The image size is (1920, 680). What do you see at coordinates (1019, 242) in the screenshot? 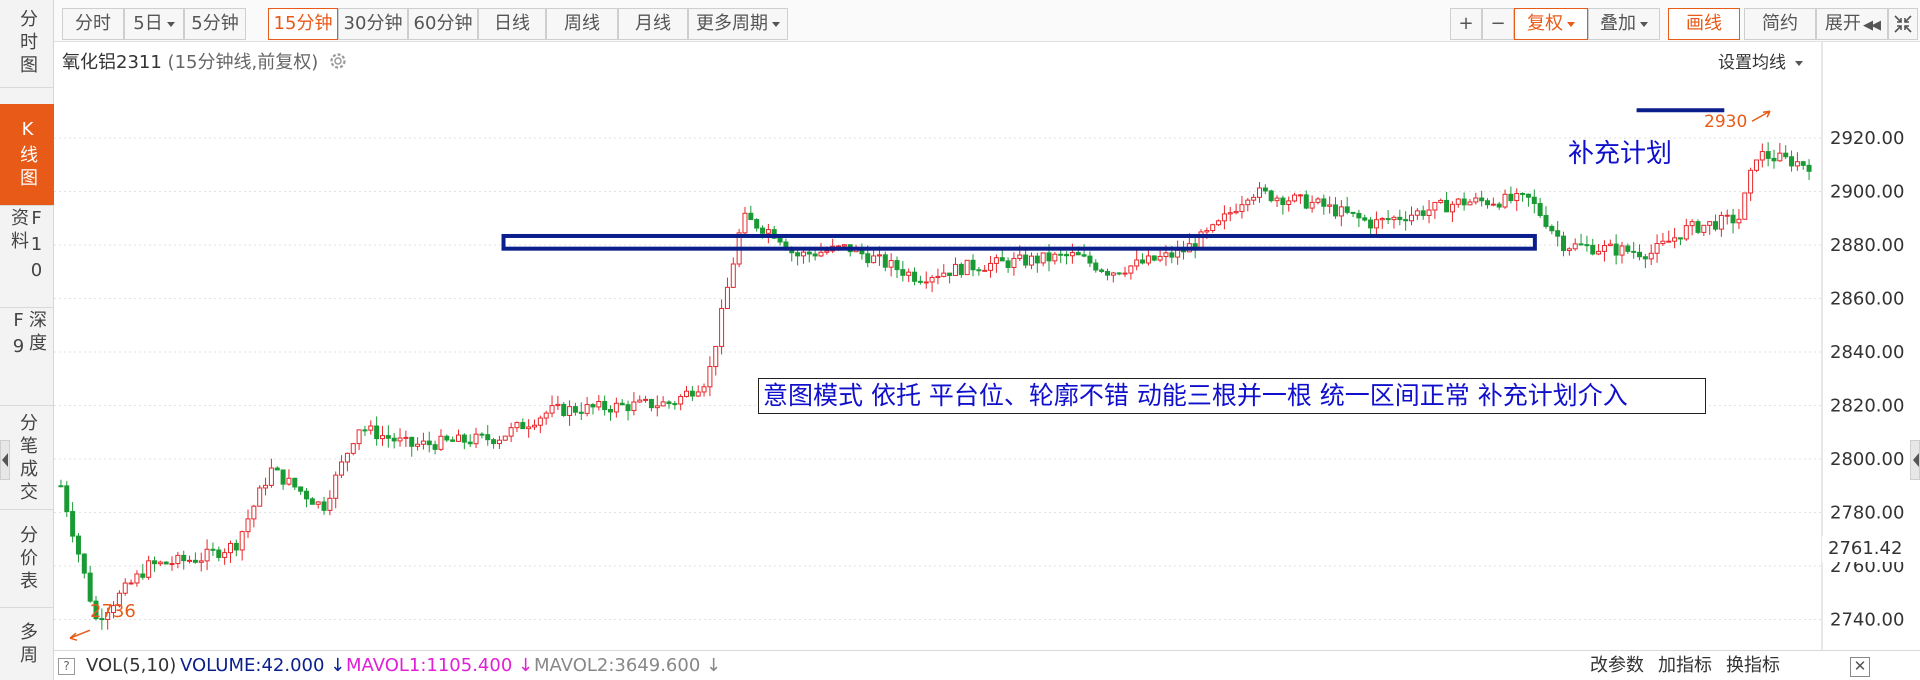
I see `support-zone-rectangle` at bounding box center [1019, 242].